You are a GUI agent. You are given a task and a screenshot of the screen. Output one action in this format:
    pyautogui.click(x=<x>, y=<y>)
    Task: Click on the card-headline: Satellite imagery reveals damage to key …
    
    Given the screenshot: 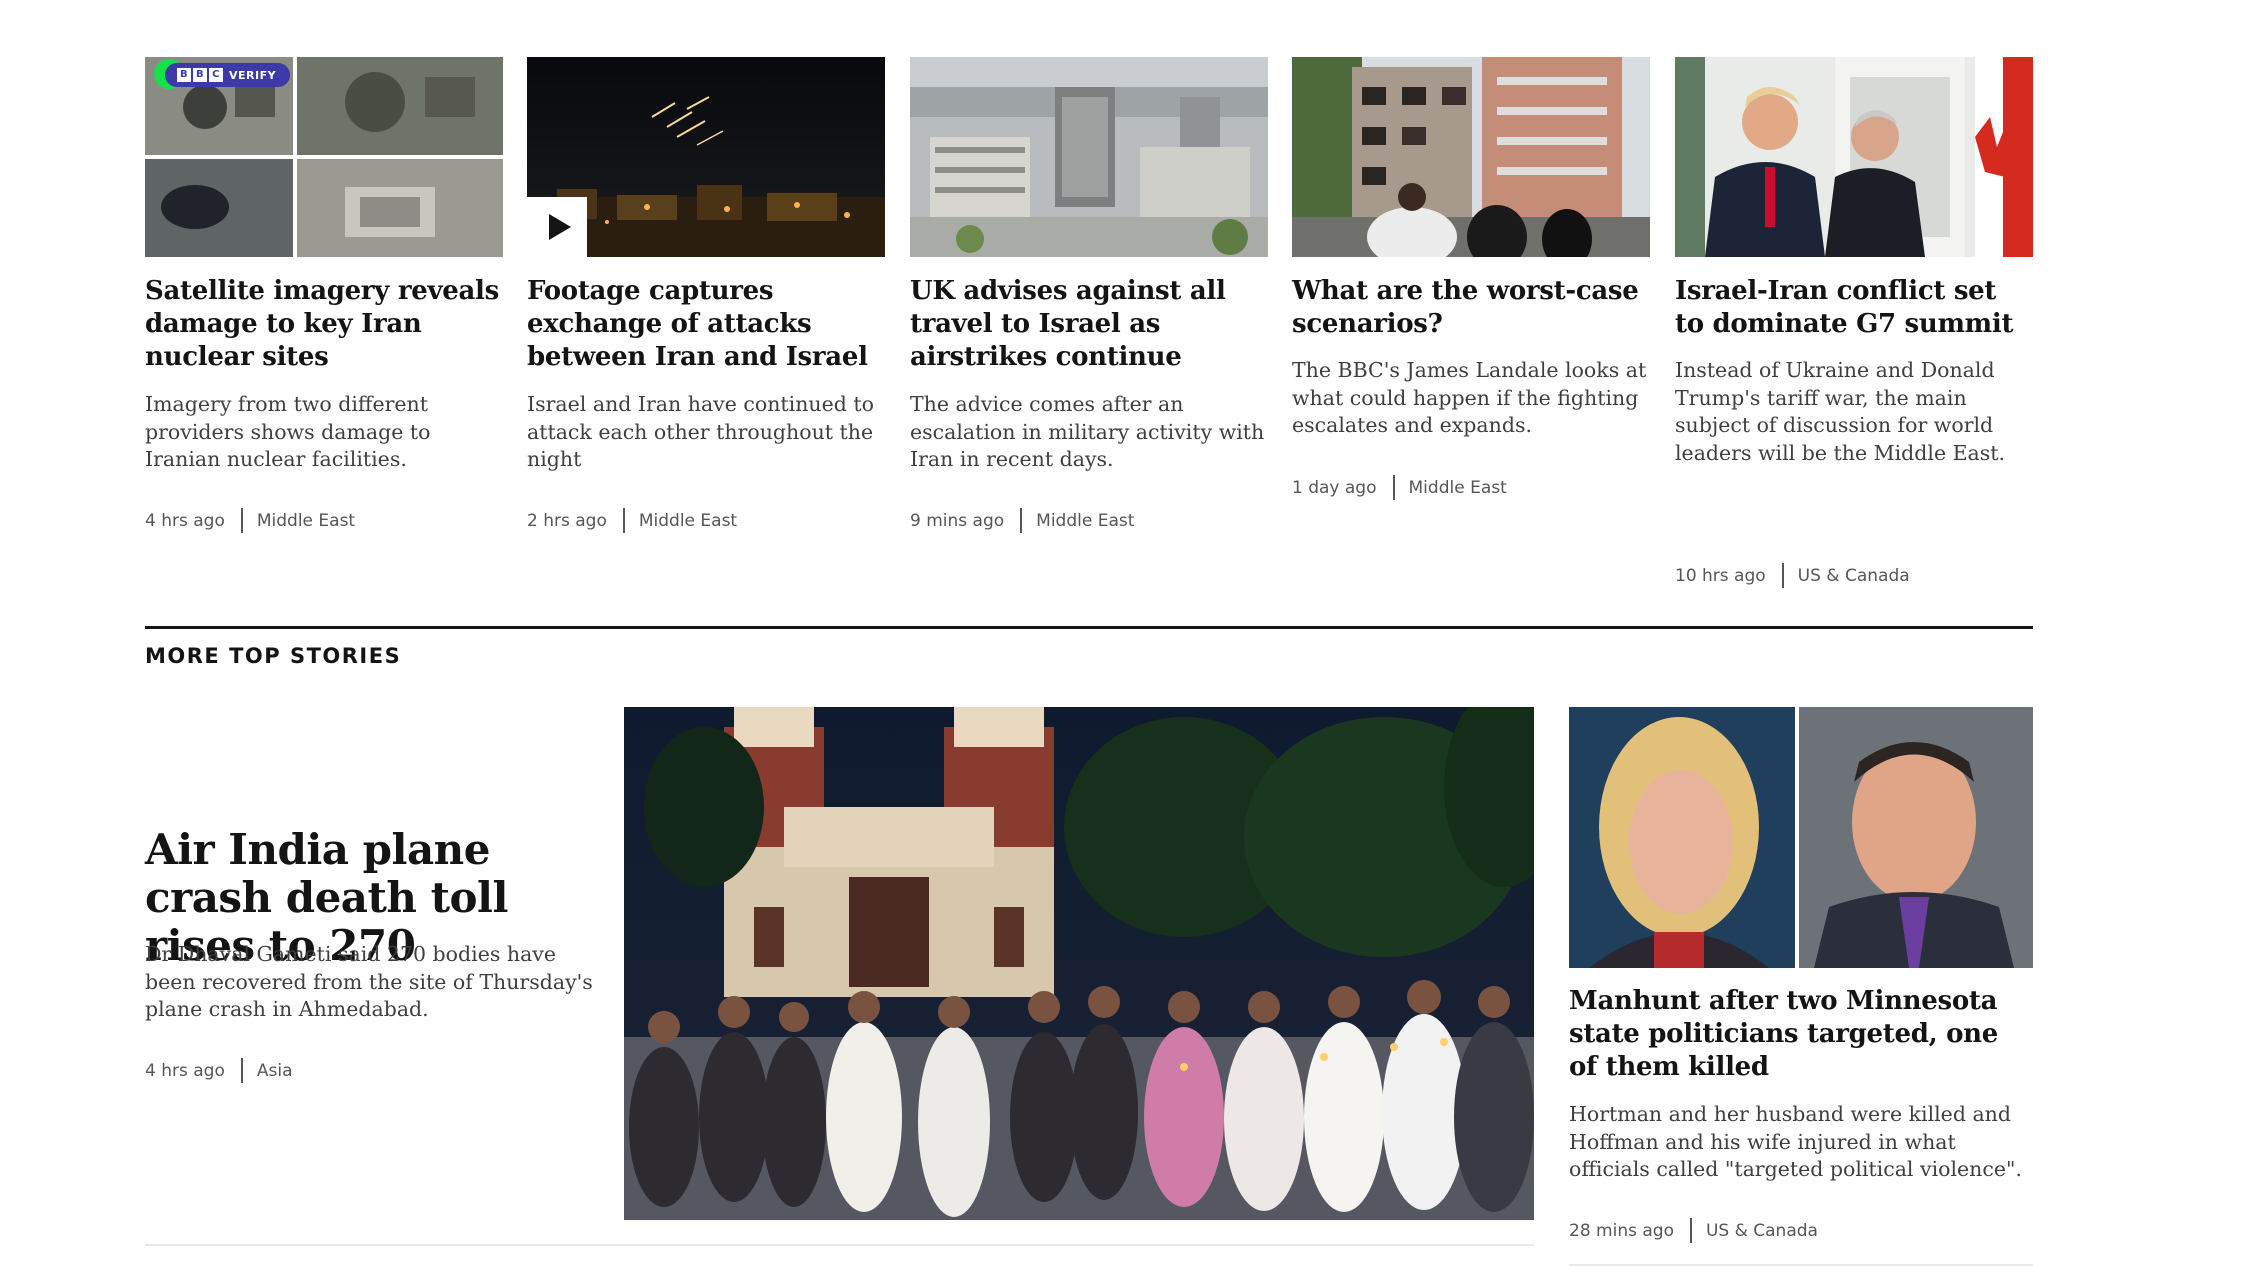 What is the action you would take?
    pyautogui.click(x=324, y=324)
    